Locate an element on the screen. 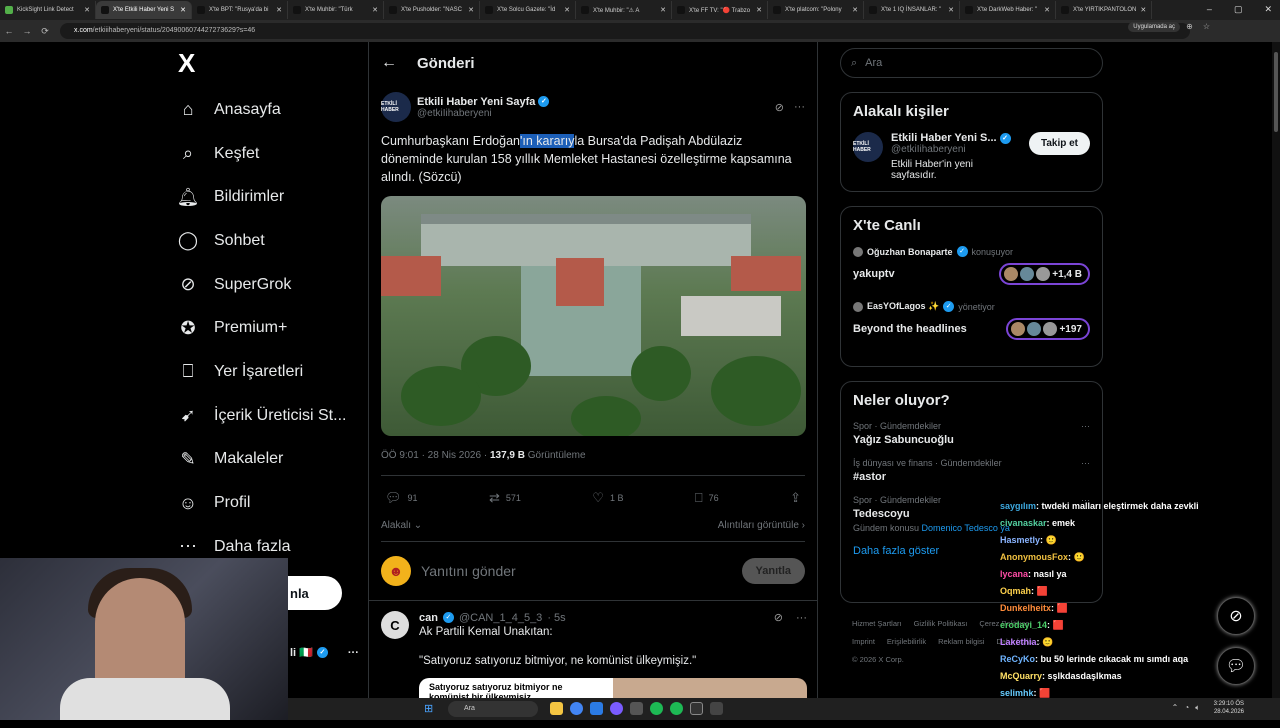 The height and width of the screenshot is (728, 1280). chat-username: AnonymousFox is located at coordinates (1034, 557).